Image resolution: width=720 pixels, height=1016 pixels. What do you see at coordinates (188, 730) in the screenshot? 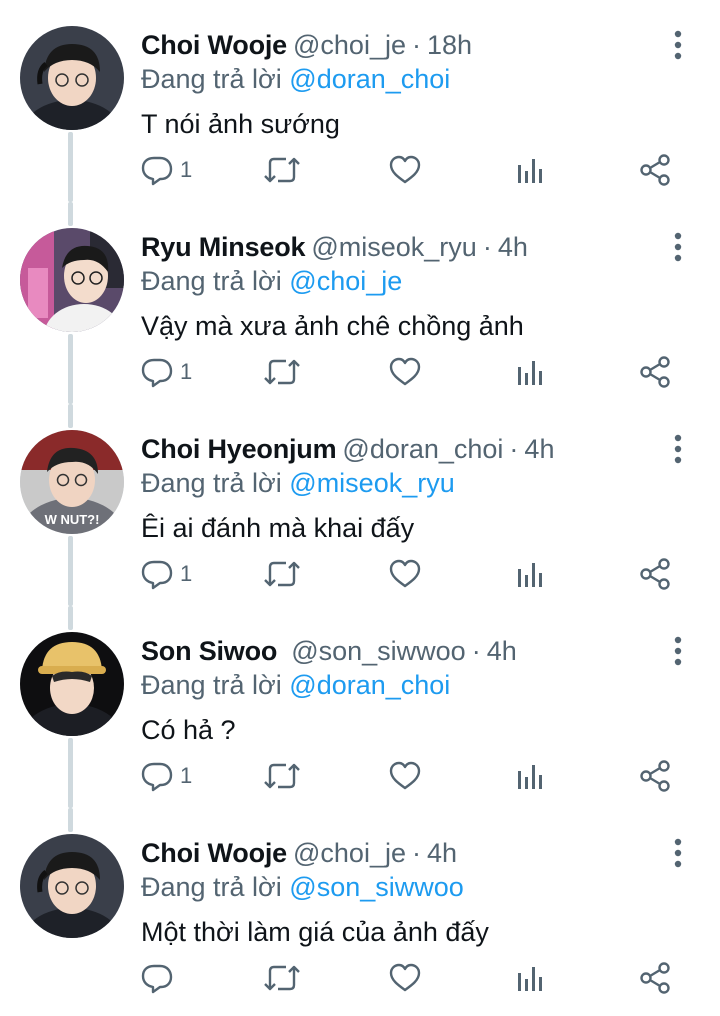
I see `tweet-text: Có hả ?` at bounding box center [188, 730].